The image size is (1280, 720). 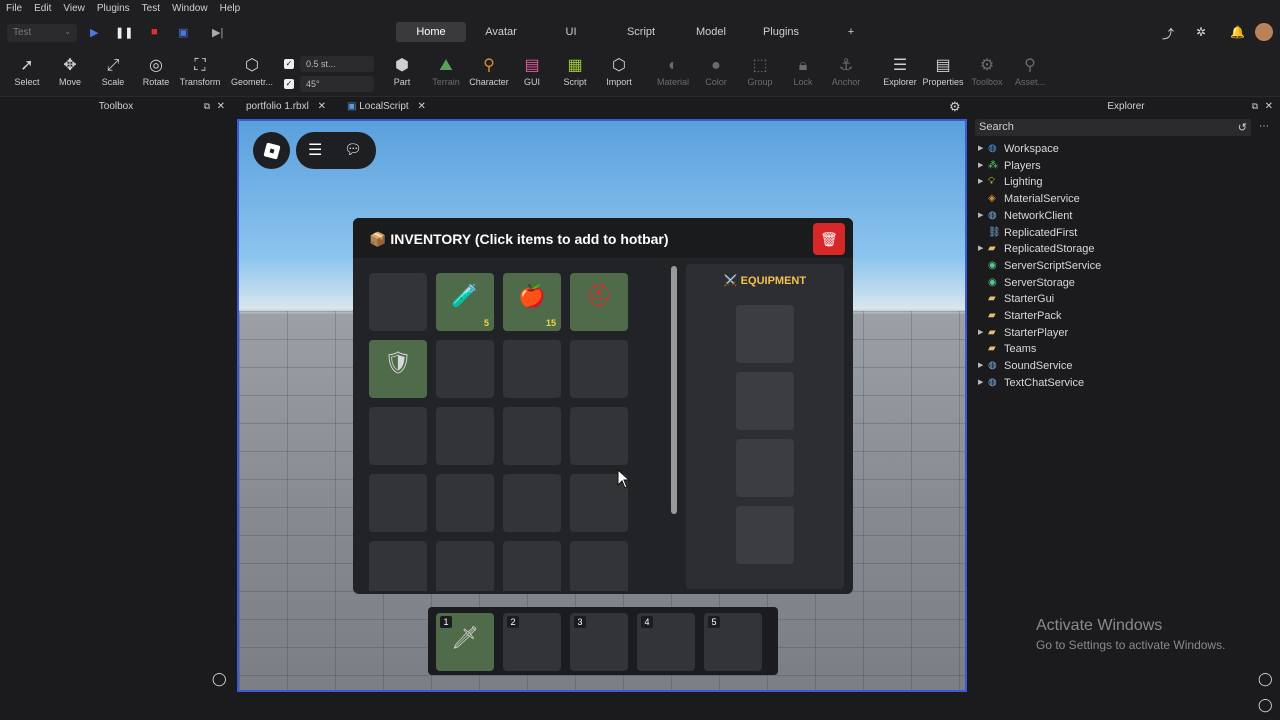 I want to click on tree-item: ▶ ▰ ReplicatedStorage, so click(x=1039, y=249).